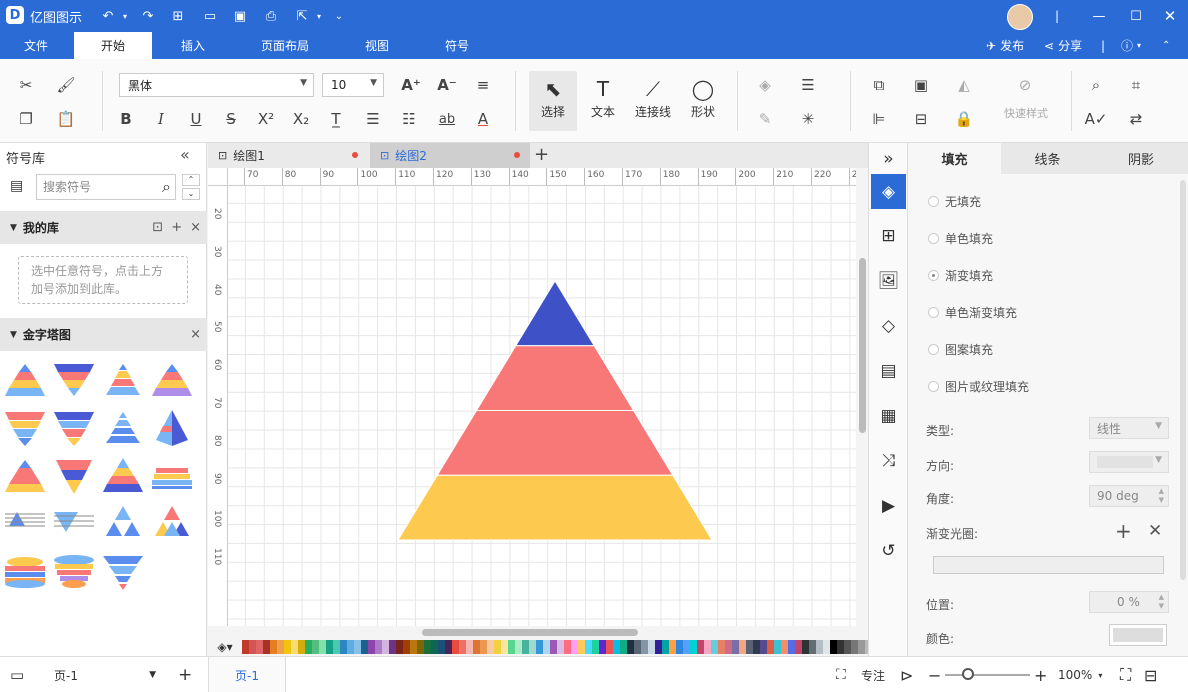 The width and height of the screenshot is (1188, 692). Describe the element at coordinates (240, 16) in the screenshot. I see `save-icon: ▣` at that location.